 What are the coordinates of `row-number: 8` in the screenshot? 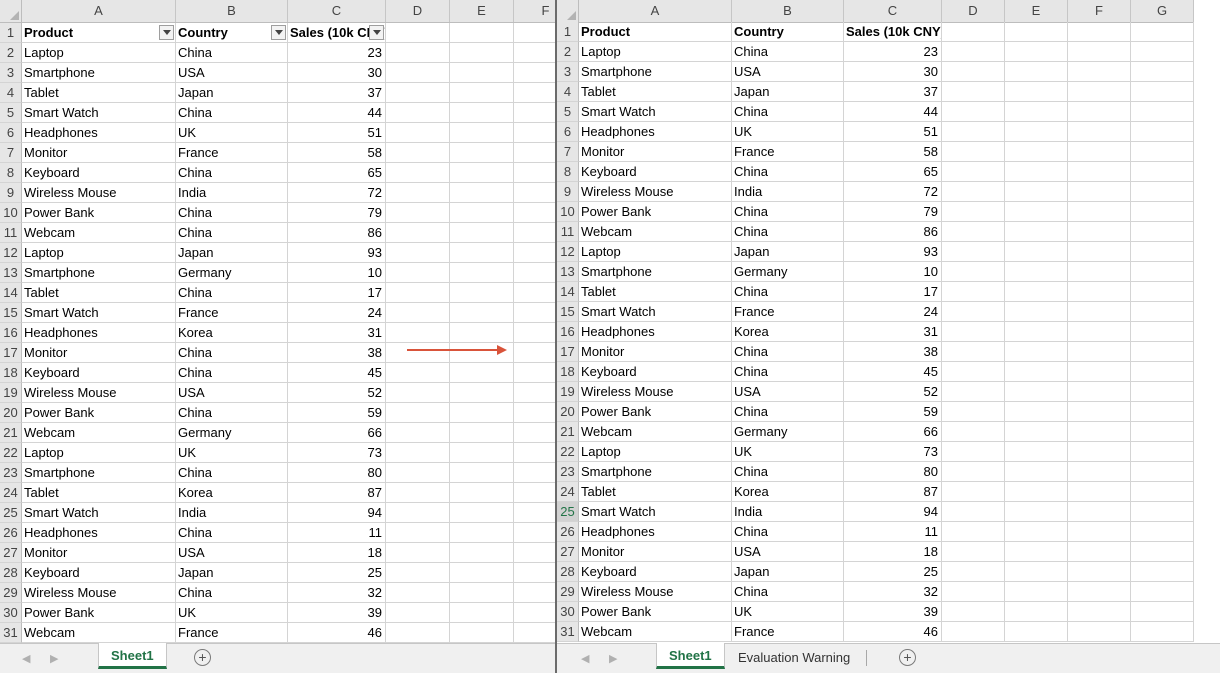 It's located at (568, 172).